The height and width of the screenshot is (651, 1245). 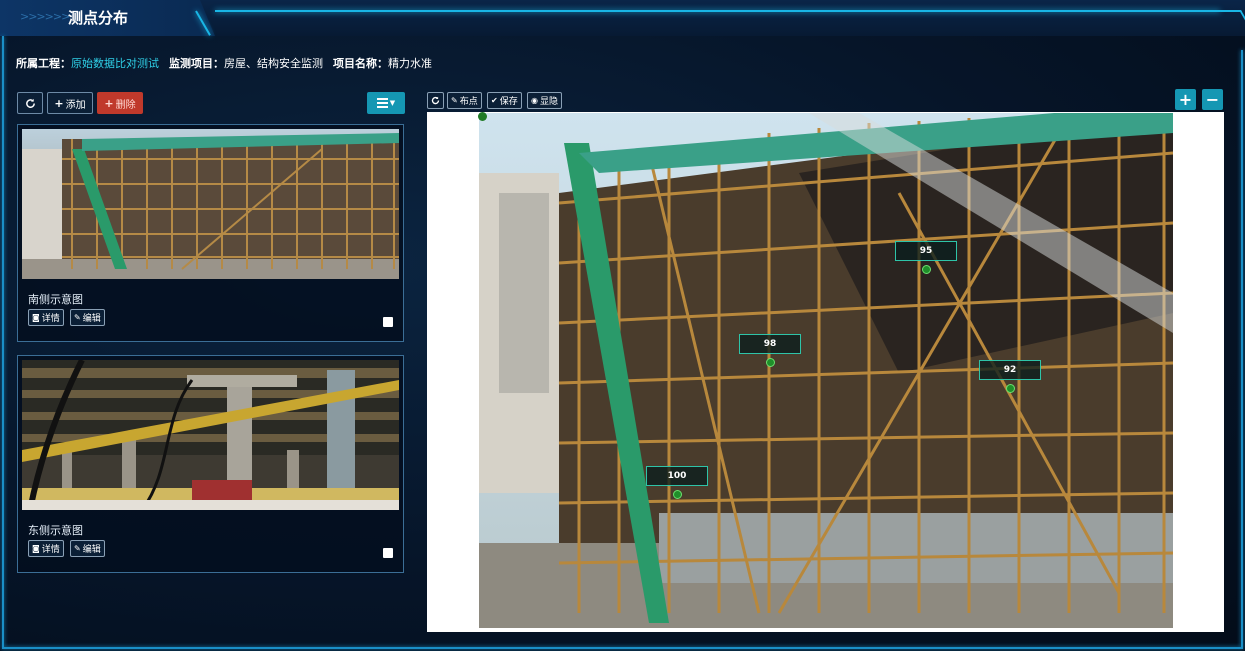 I want to click on frame-border-right, so click(x=1242, y=349).